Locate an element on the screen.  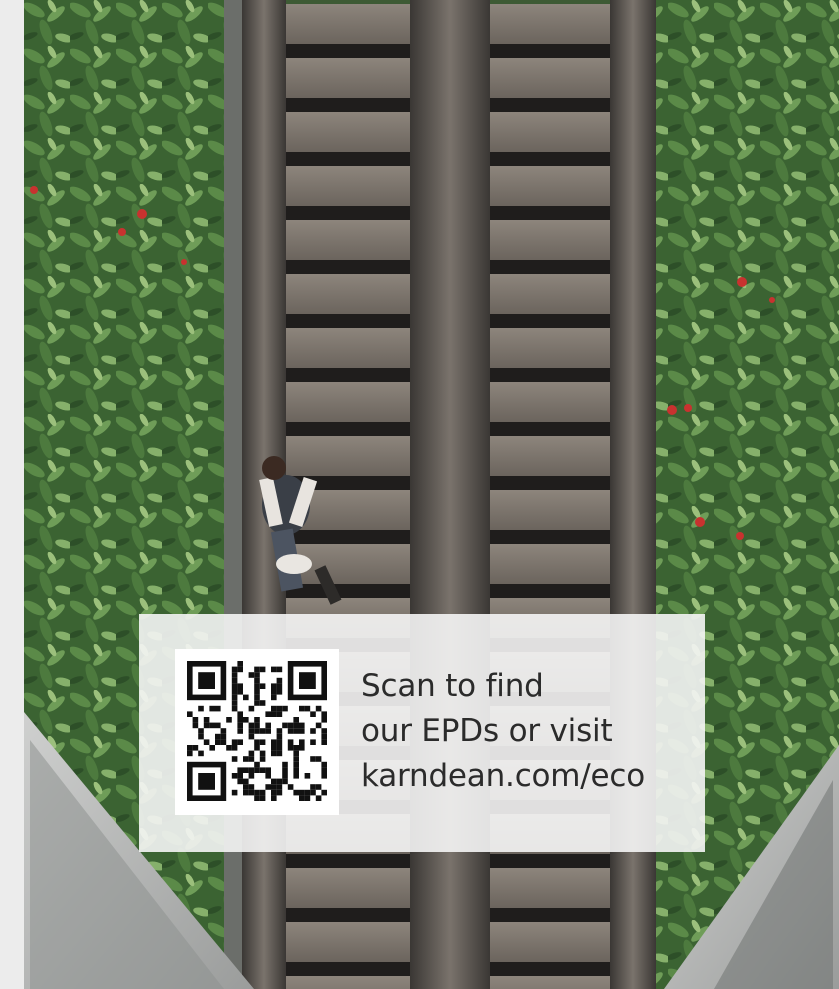
qr-code-icon is located at coordinates (257, 732).